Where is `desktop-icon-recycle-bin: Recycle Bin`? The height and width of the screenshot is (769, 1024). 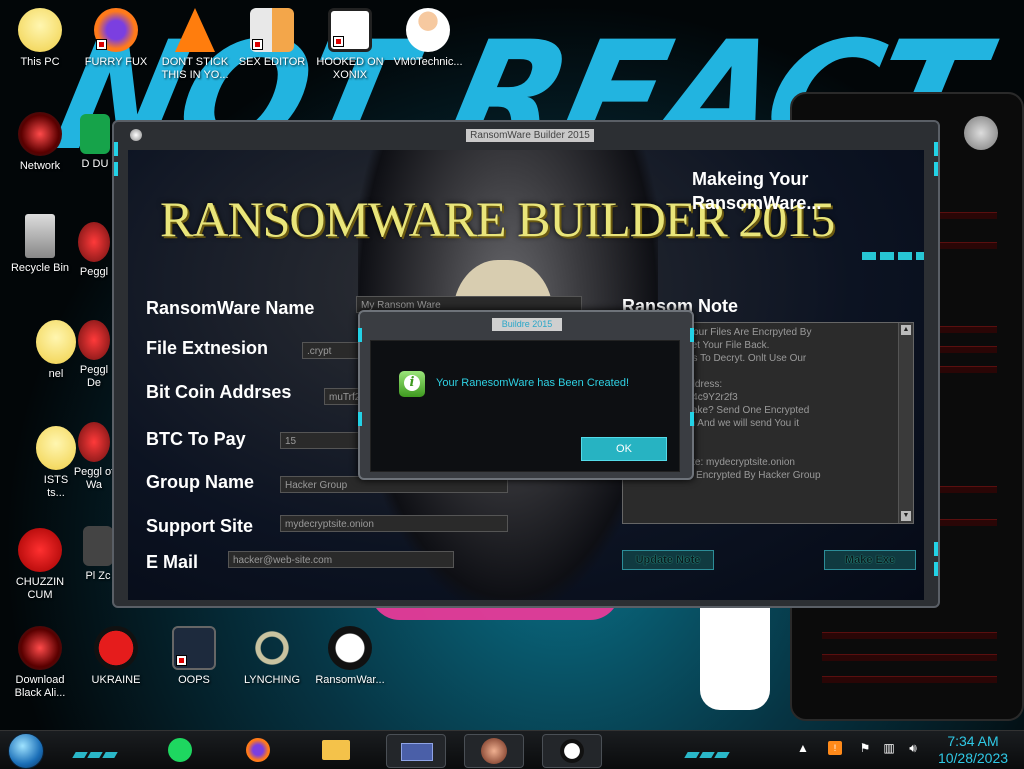
desktop-icon-recycle-bin: Recycle Bin is located at coordinates (40, 244).